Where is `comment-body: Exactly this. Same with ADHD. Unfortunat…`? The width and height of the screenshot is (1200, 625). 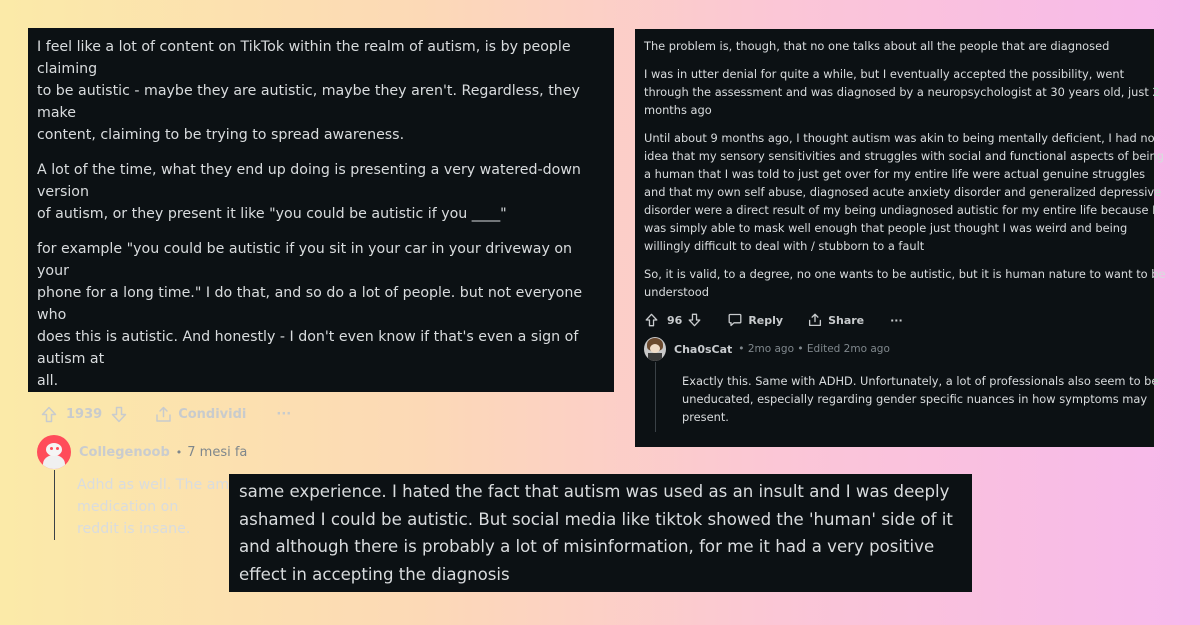
comment-body: Exactly this. Same with ADHD. Unfortunat… is located at coordinates (920, 399).